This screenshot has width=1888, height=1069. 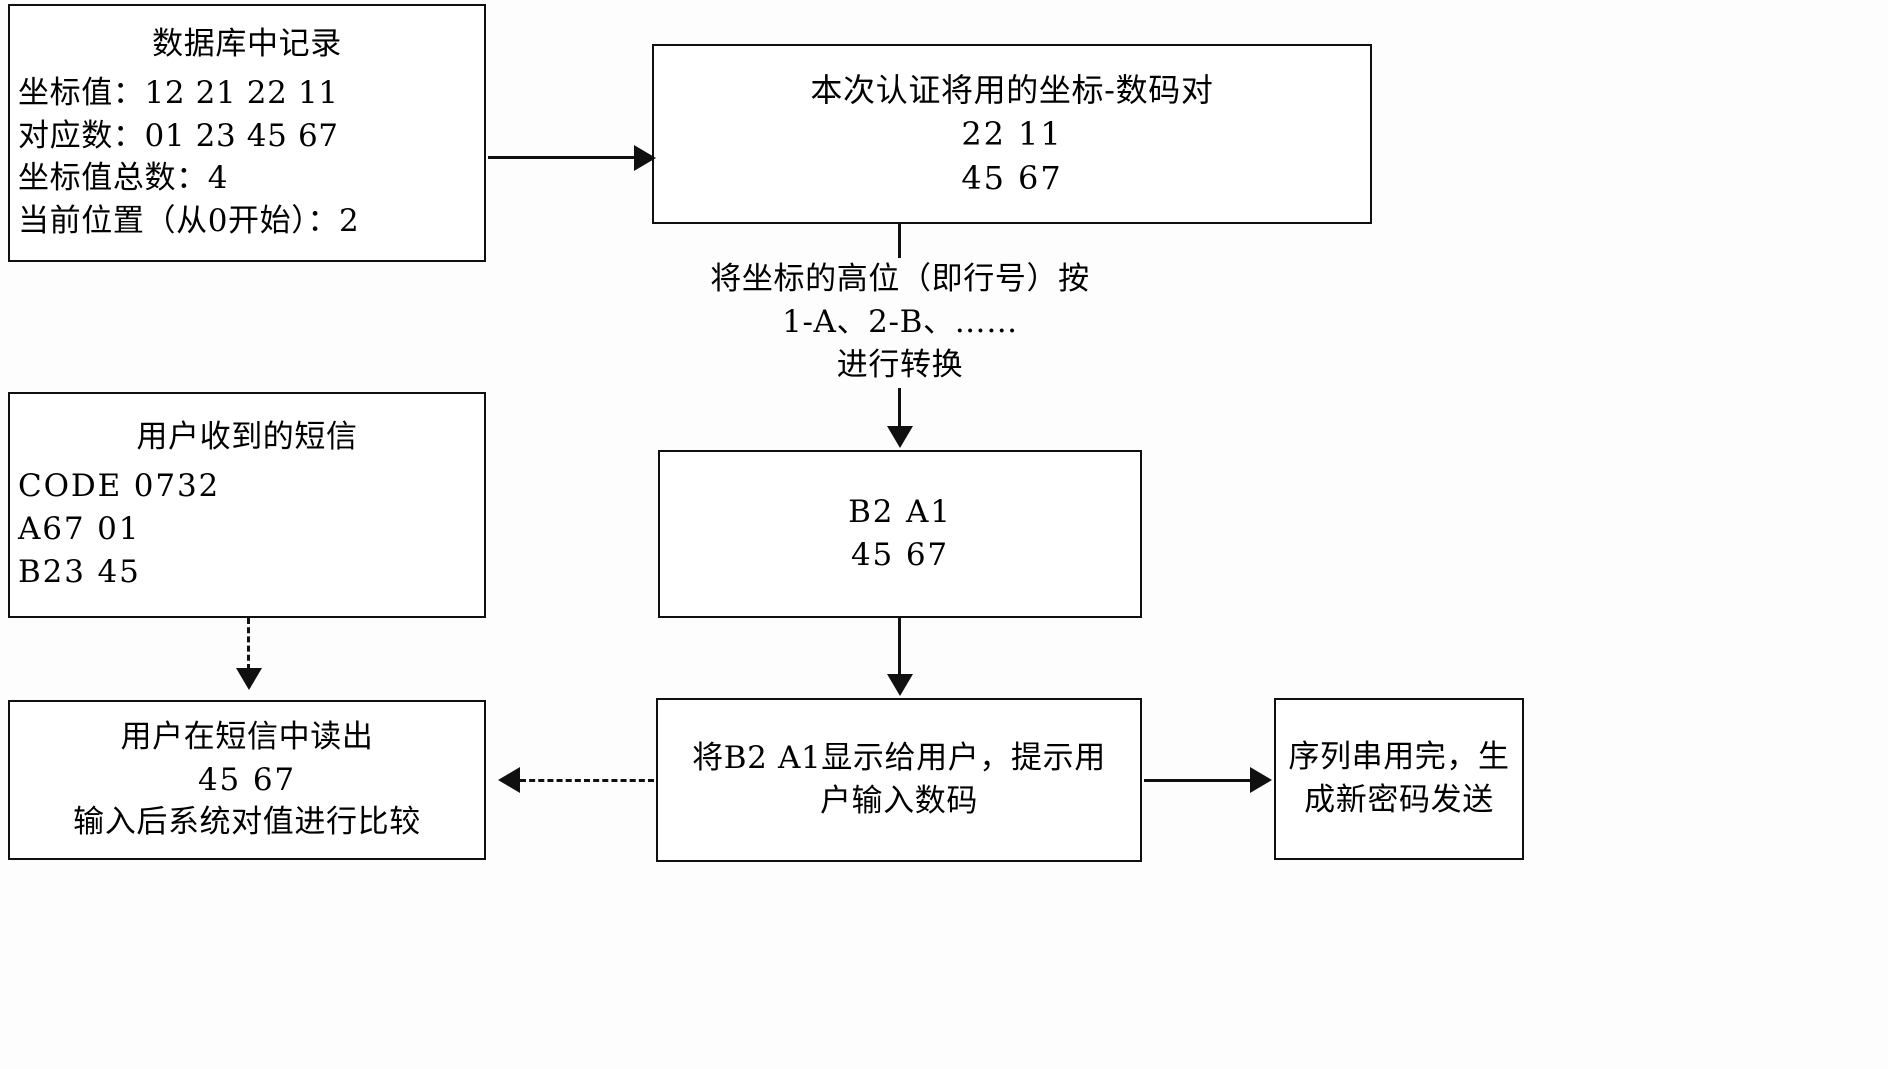 I want to click on converted-line-1: B2 A1, so click(x=900, y=512).